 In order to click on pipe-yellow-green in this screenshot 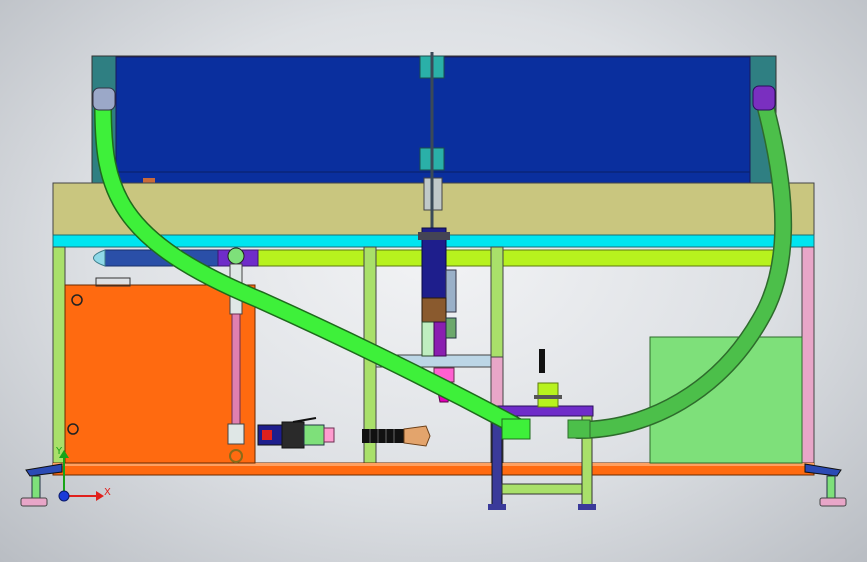, I will do `click(520, 258)`.